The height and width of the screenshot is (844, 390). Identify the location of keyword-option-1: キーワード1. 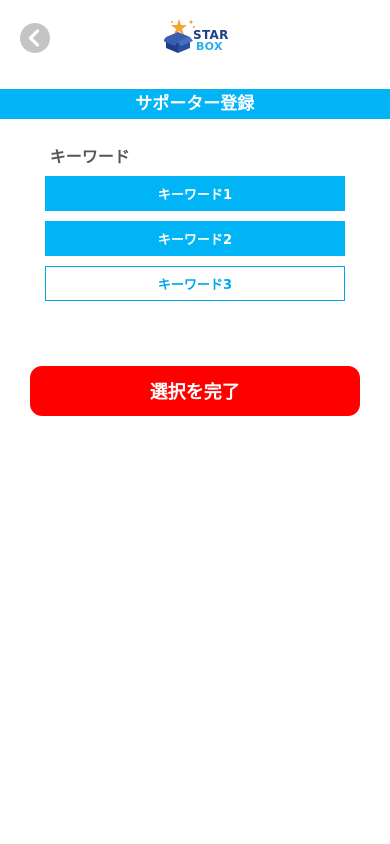
(195, 193).